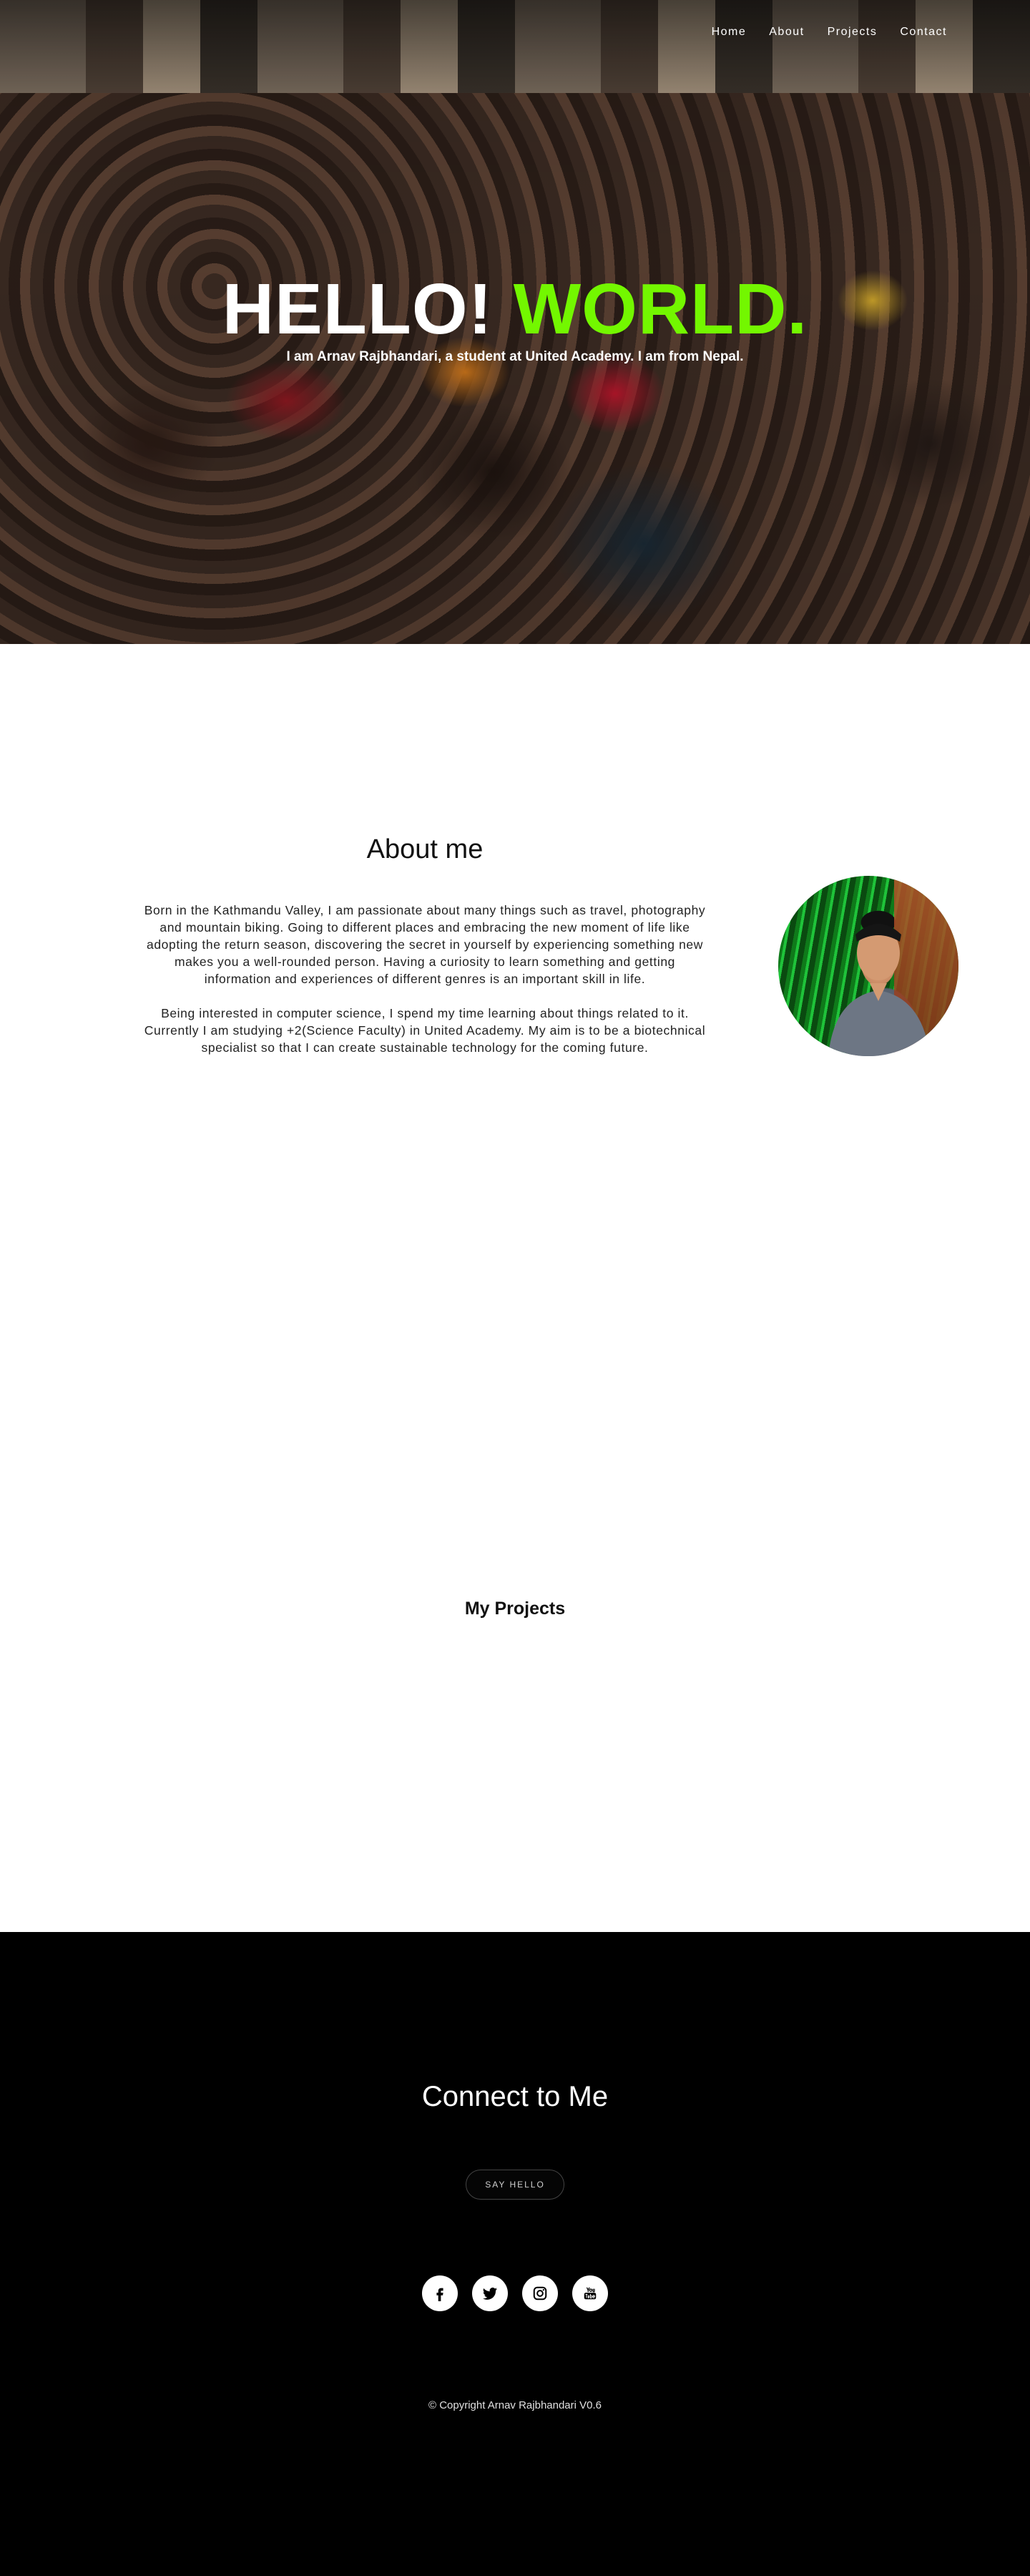 Image resolution: width=1030 pixels, height=2576 pixels. What do you see at coordinates (515, 2293) in the screenshot?
I see `social-links` at bounding box center [515, 2293].